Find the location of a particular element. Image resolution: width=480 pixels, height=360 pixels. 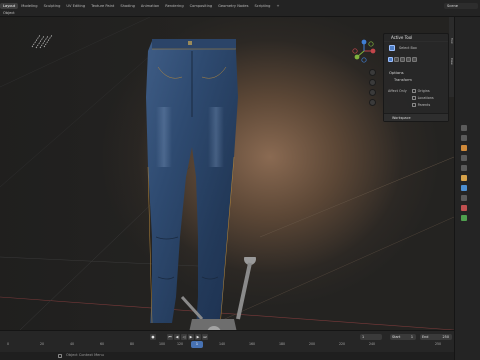

navigation-gizmo is located at coordinates (364, 51).